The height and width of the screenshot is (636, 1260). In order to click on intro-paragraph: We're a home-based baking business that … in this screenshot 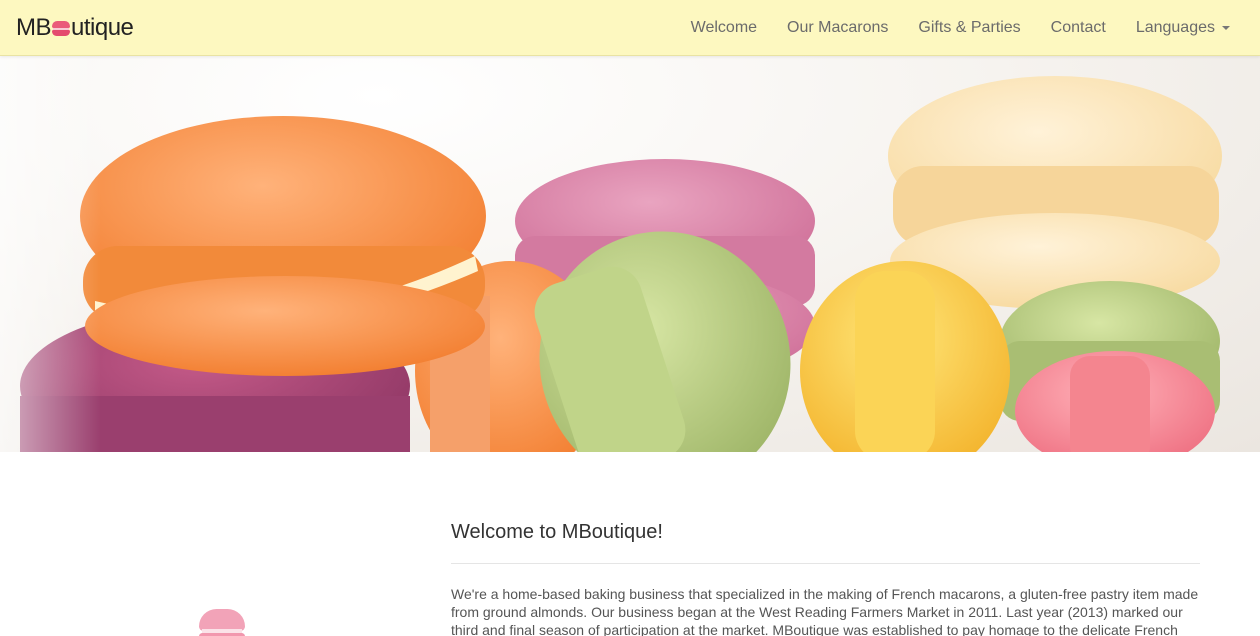, I will do `click(825, 611)`.